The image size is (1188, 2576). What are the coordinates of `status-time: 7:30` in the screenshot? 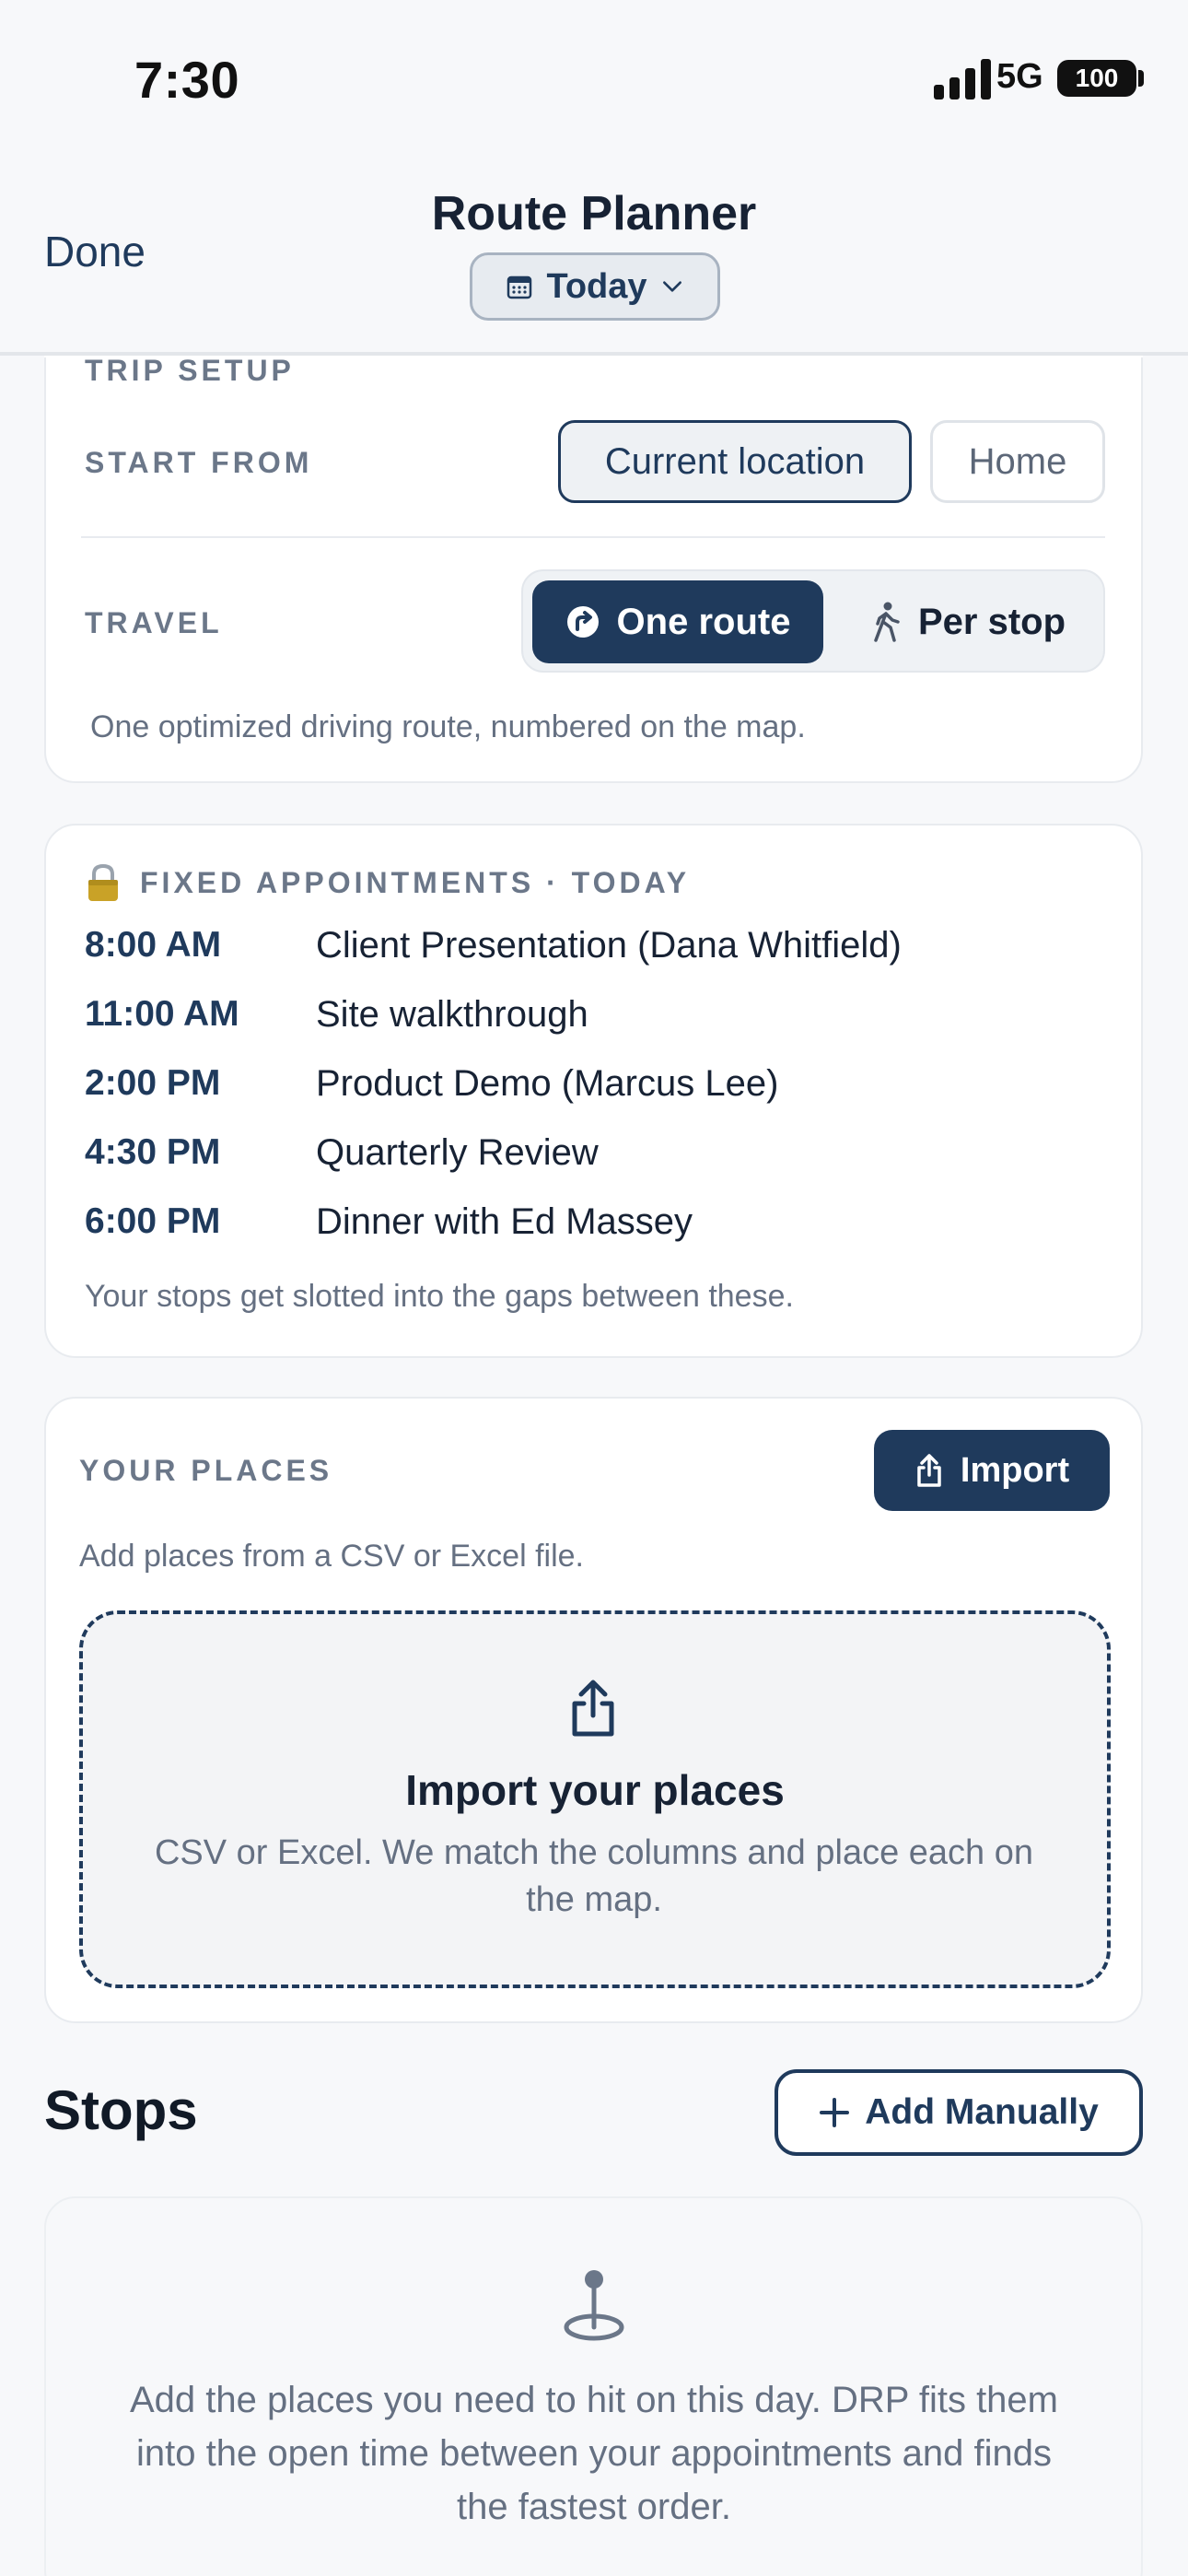 It's located at (187, 80).